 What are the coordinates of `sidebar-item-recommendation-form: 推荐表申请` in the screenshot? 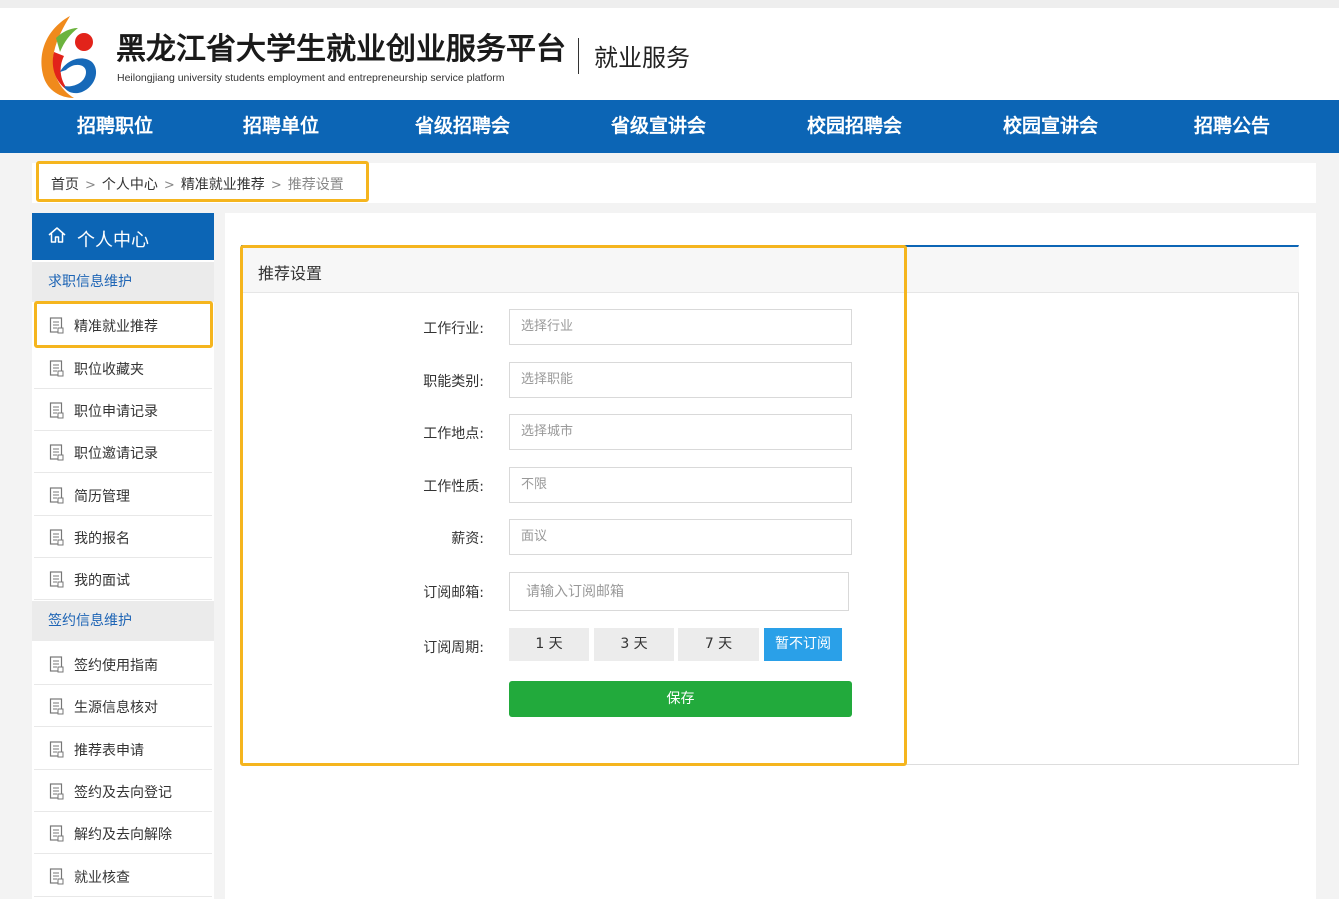 It's located at (123, 749).